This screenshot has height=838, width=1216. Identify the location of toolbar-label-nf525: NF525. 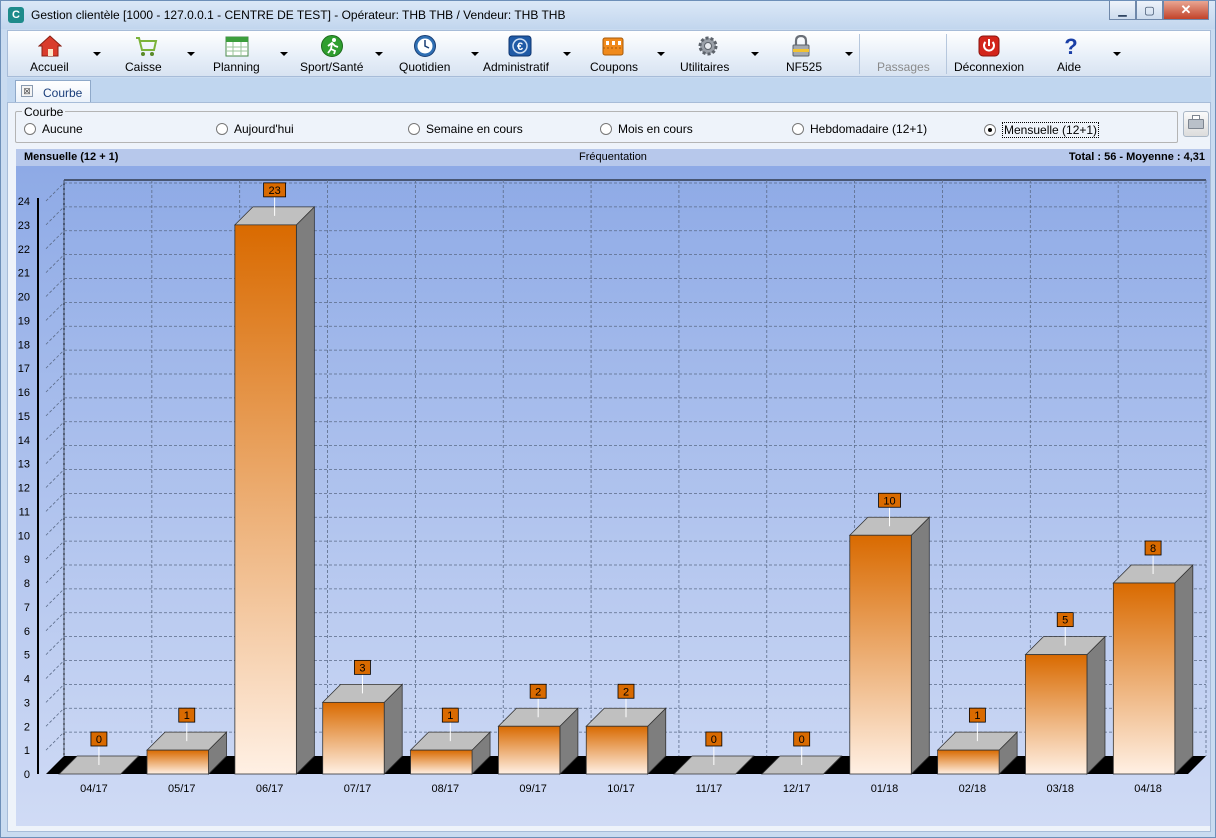
(804, 67).